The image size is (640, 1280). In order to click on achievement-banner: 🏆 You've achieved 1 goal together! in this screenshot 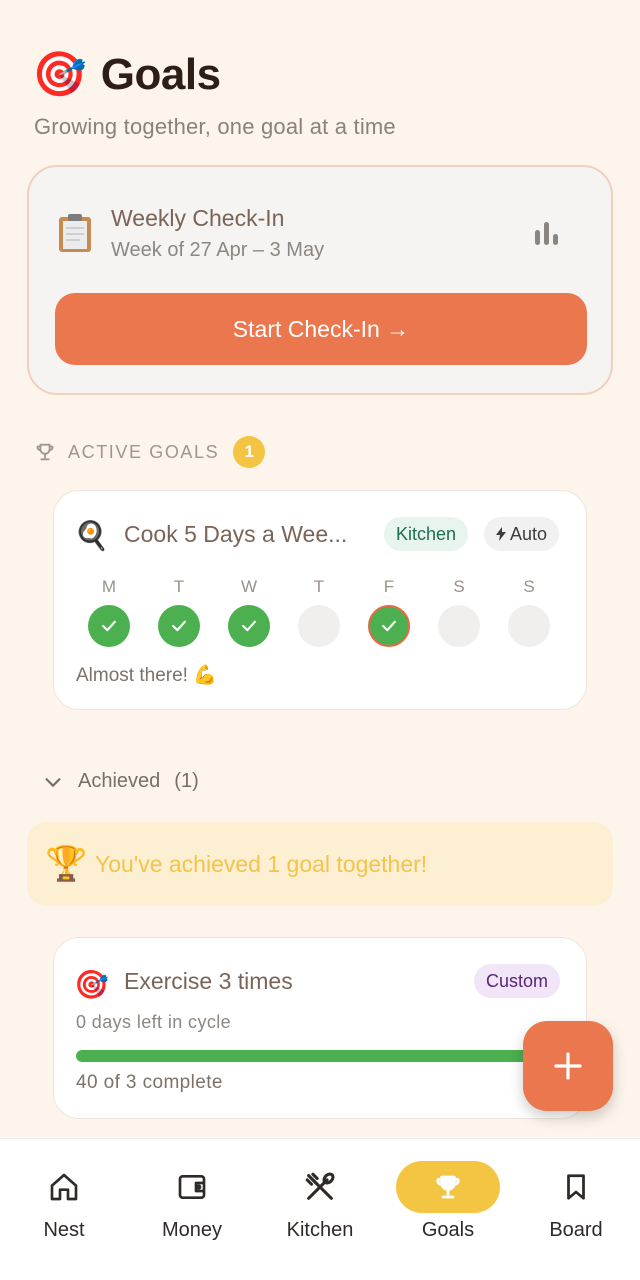, I will do `click(320, 864)`.